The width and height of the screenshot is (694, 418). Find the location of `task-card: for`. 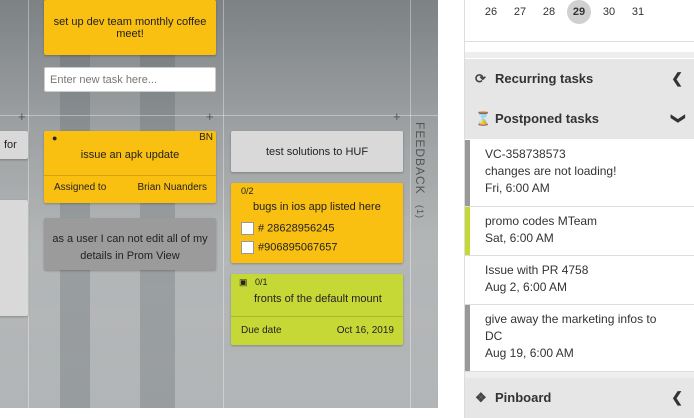

task-card: for is located at coordinates (14, 145).